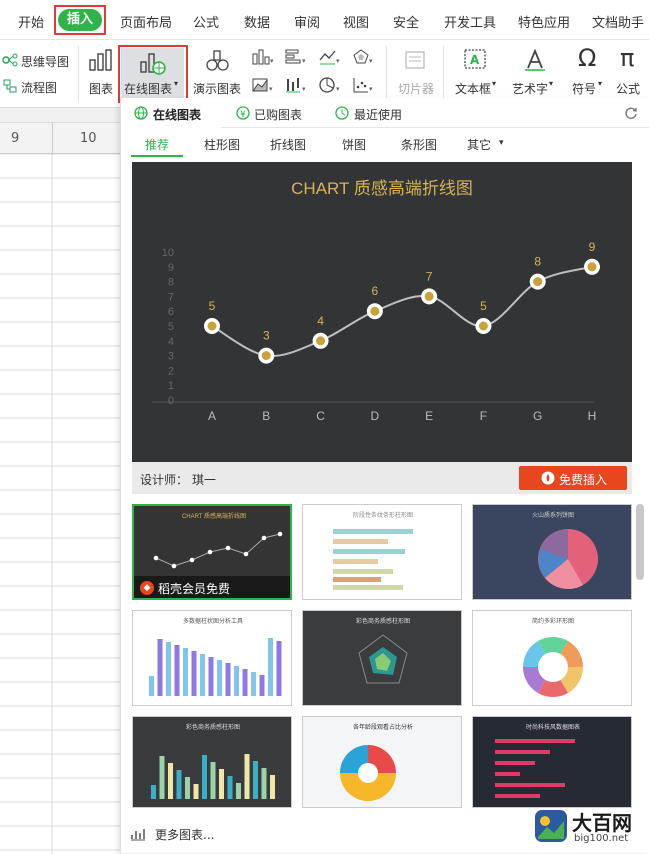 This screenshot has width=649, height=854. I want to click on y-tick-label: 7, so click(171, 297).